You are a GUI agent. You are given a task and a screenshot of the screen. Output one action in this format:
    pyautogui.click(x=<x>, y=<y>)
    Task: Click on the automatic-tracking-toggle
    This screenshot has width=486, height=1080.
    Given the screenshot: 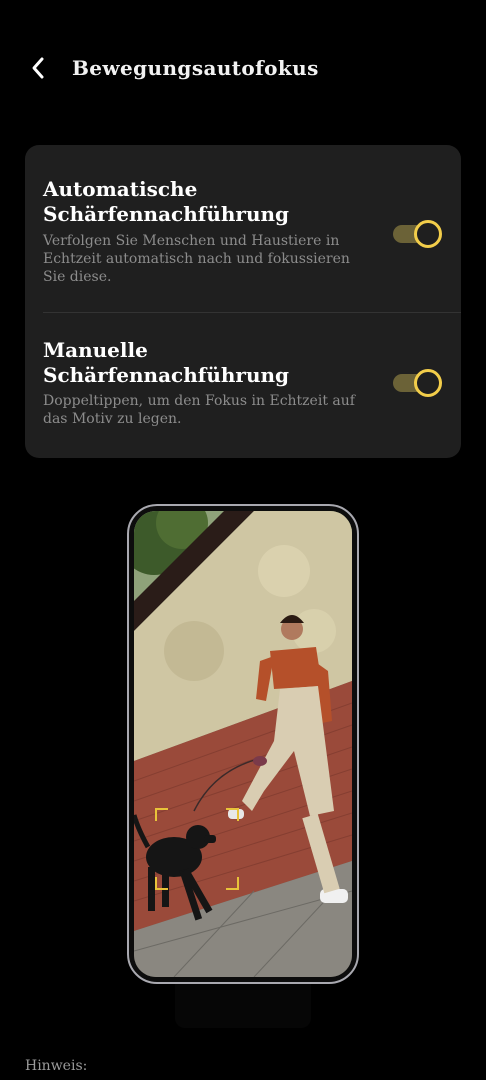 What is the action you would take?
    pyautogui.click(x=419, y=234)
    